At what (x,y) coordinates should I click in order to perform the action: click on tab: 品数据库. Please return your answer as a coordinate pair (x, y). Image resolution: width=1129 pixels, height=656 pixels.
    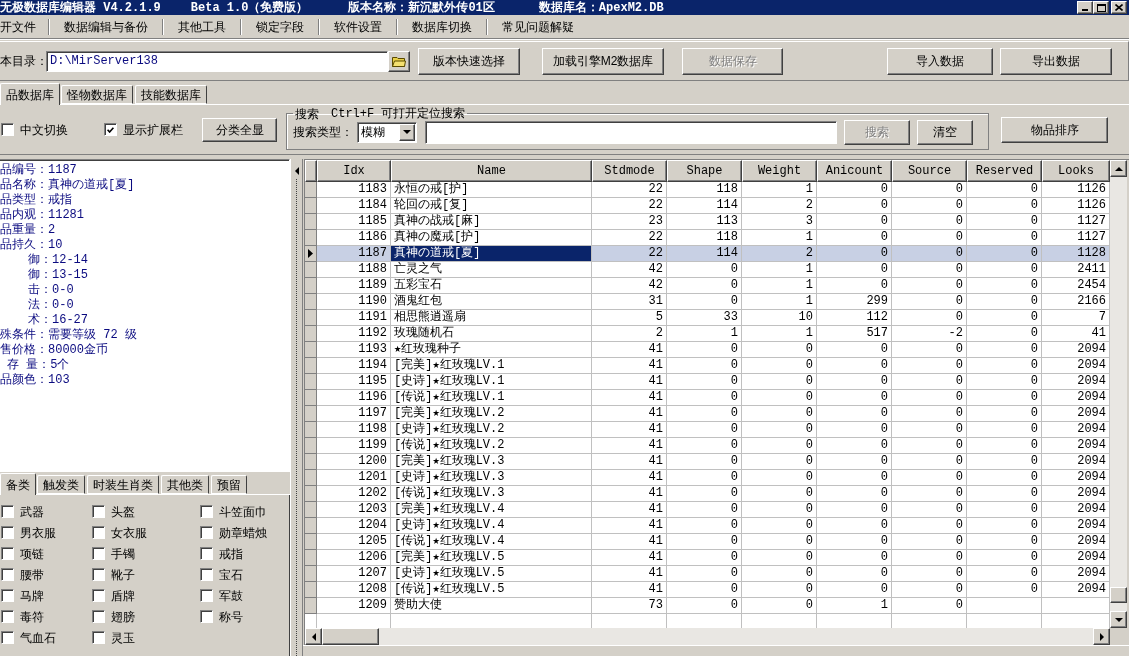
    Looking at the image, I should click on (30, 94).